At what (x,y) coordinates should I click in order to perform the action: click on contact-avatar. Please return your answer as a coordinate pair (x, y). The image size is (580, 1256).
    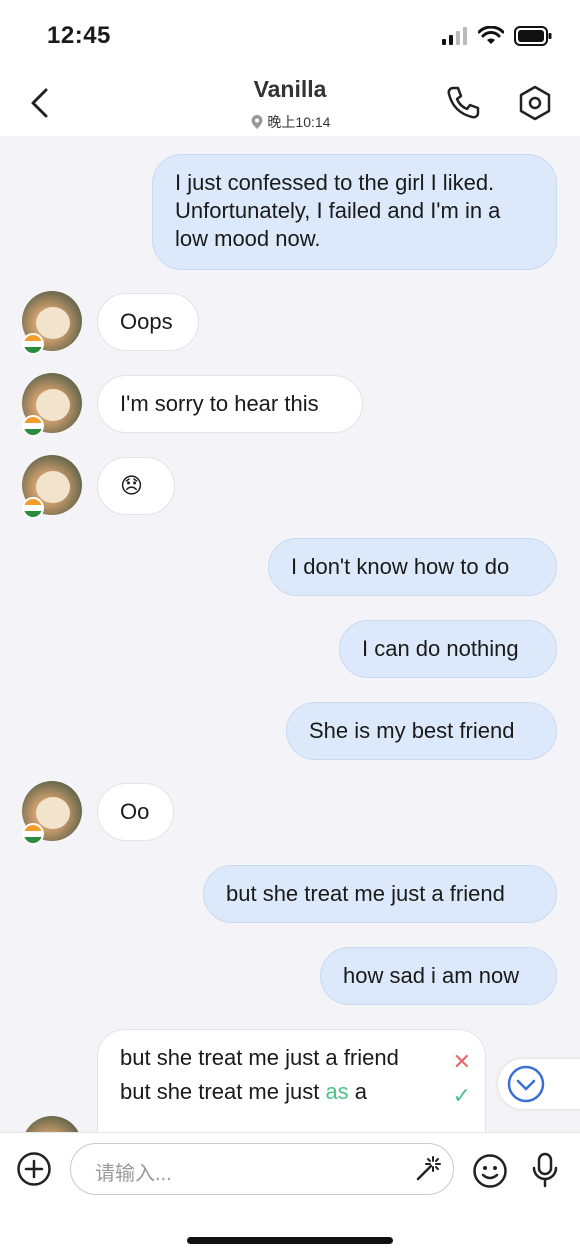
    Looking at the image, I should click on (52, 1124).